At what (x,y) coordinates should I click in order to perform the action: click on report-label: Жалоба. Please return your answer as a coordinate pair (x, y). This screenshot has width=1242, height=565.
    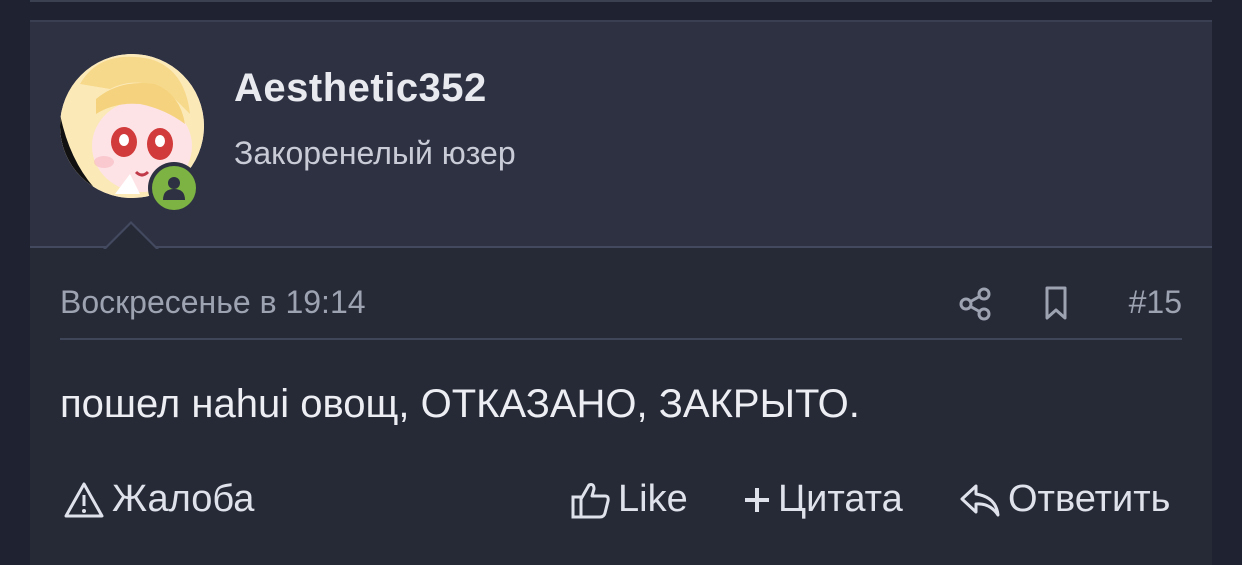
    Looking at the image, I should click on (183, 499).